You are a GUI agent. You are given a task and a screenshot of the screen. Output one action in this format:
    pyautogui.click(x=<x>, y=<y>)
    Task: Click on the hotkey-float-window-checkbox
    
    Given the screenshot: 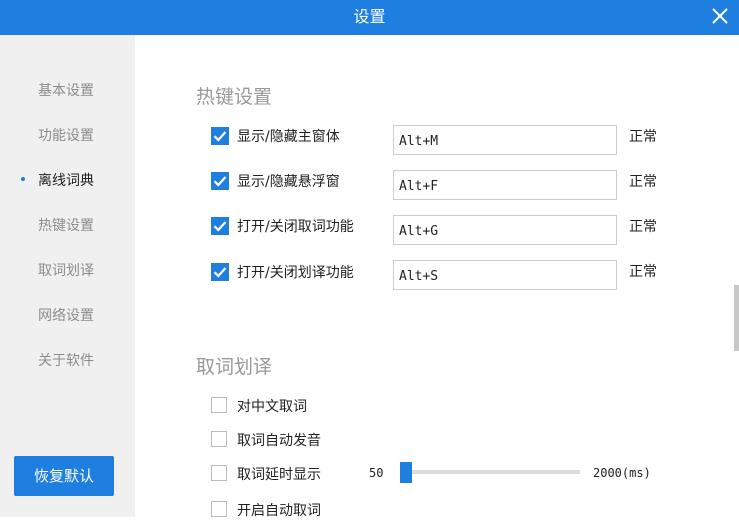 What is the action you would take?
    pyautogui.click(x=220, y=181)
    